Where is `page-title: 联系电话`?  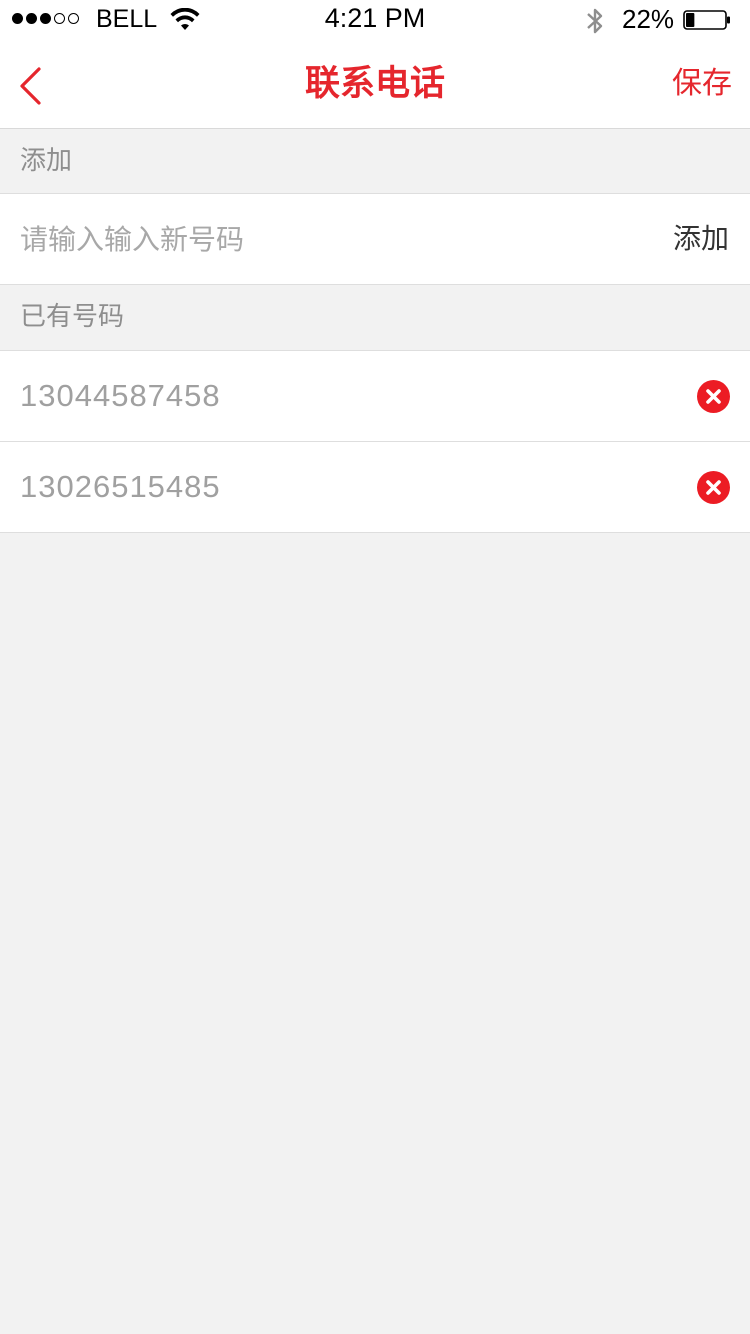
page-title: 联系电话 is located at coordinates (374, 84).